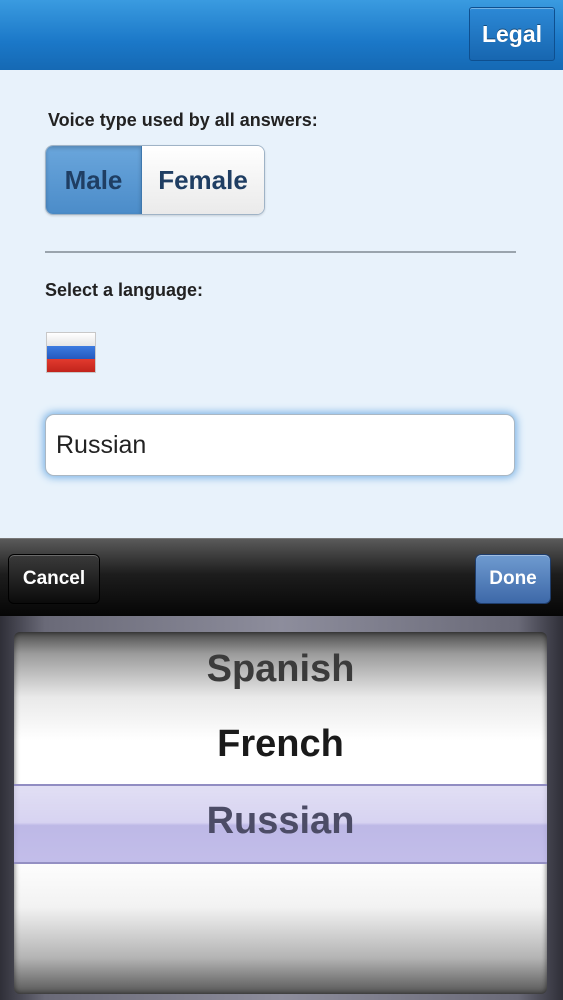 The width and height of the screenshot is (563, 1000). What do you see at coordinates (280, 744) in the screenshot?
I see `picker-item: French` at bounding box center [280, 744].